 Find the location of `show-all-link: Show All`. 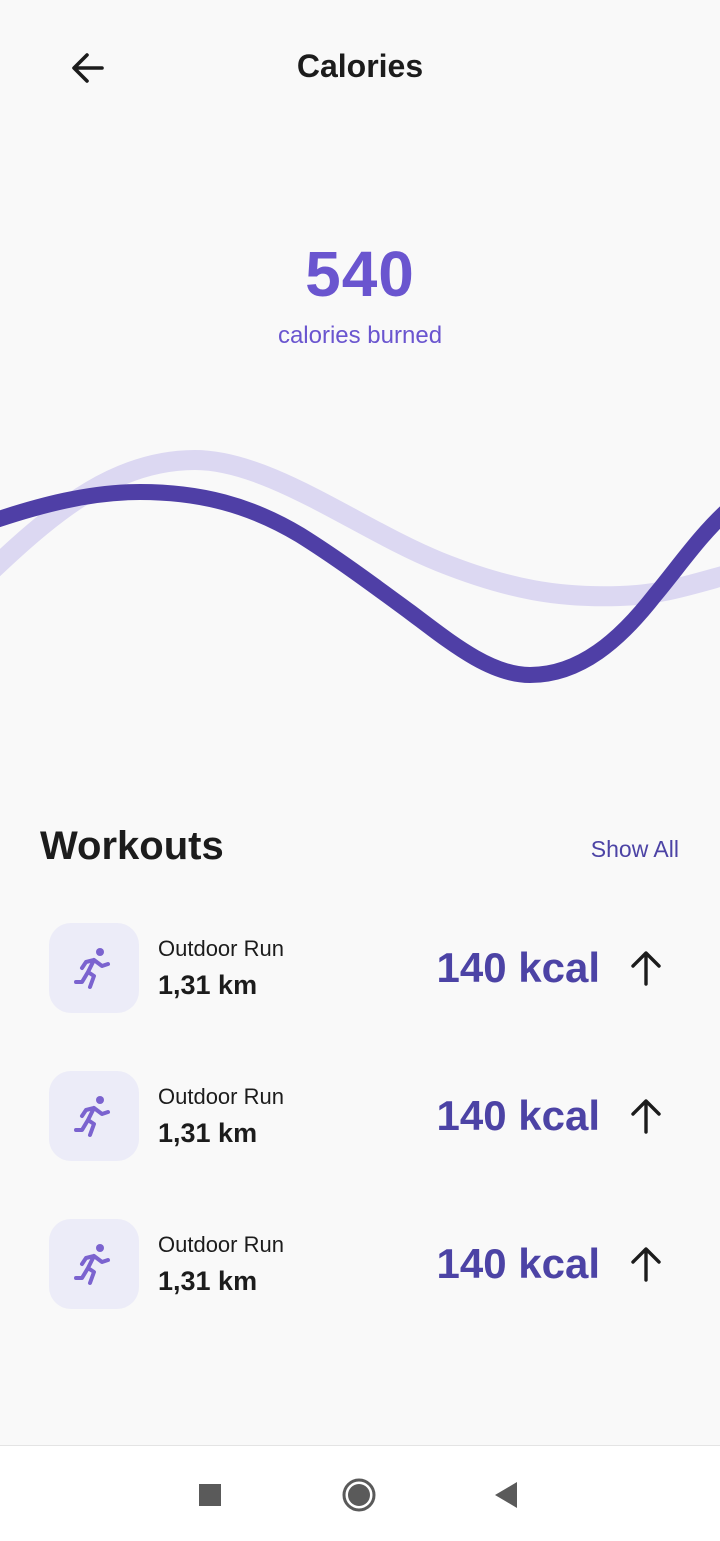

show-all-link: Show All is located at coordinates (635, 849).